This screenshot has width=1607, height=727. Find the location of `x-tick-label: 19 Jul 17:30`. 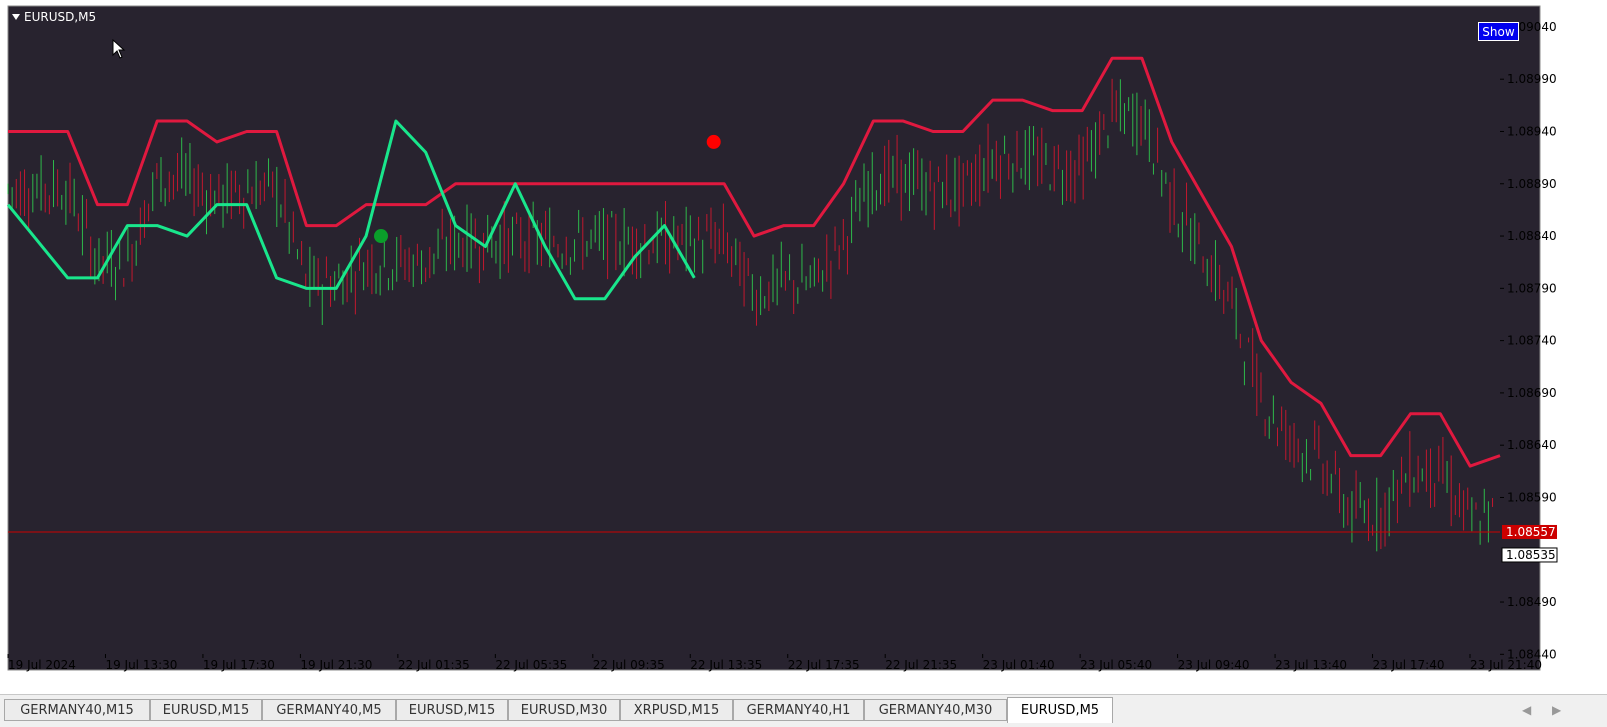

x-tick-label: 19 Jul 17:30 is located at coordinates (239, 665).